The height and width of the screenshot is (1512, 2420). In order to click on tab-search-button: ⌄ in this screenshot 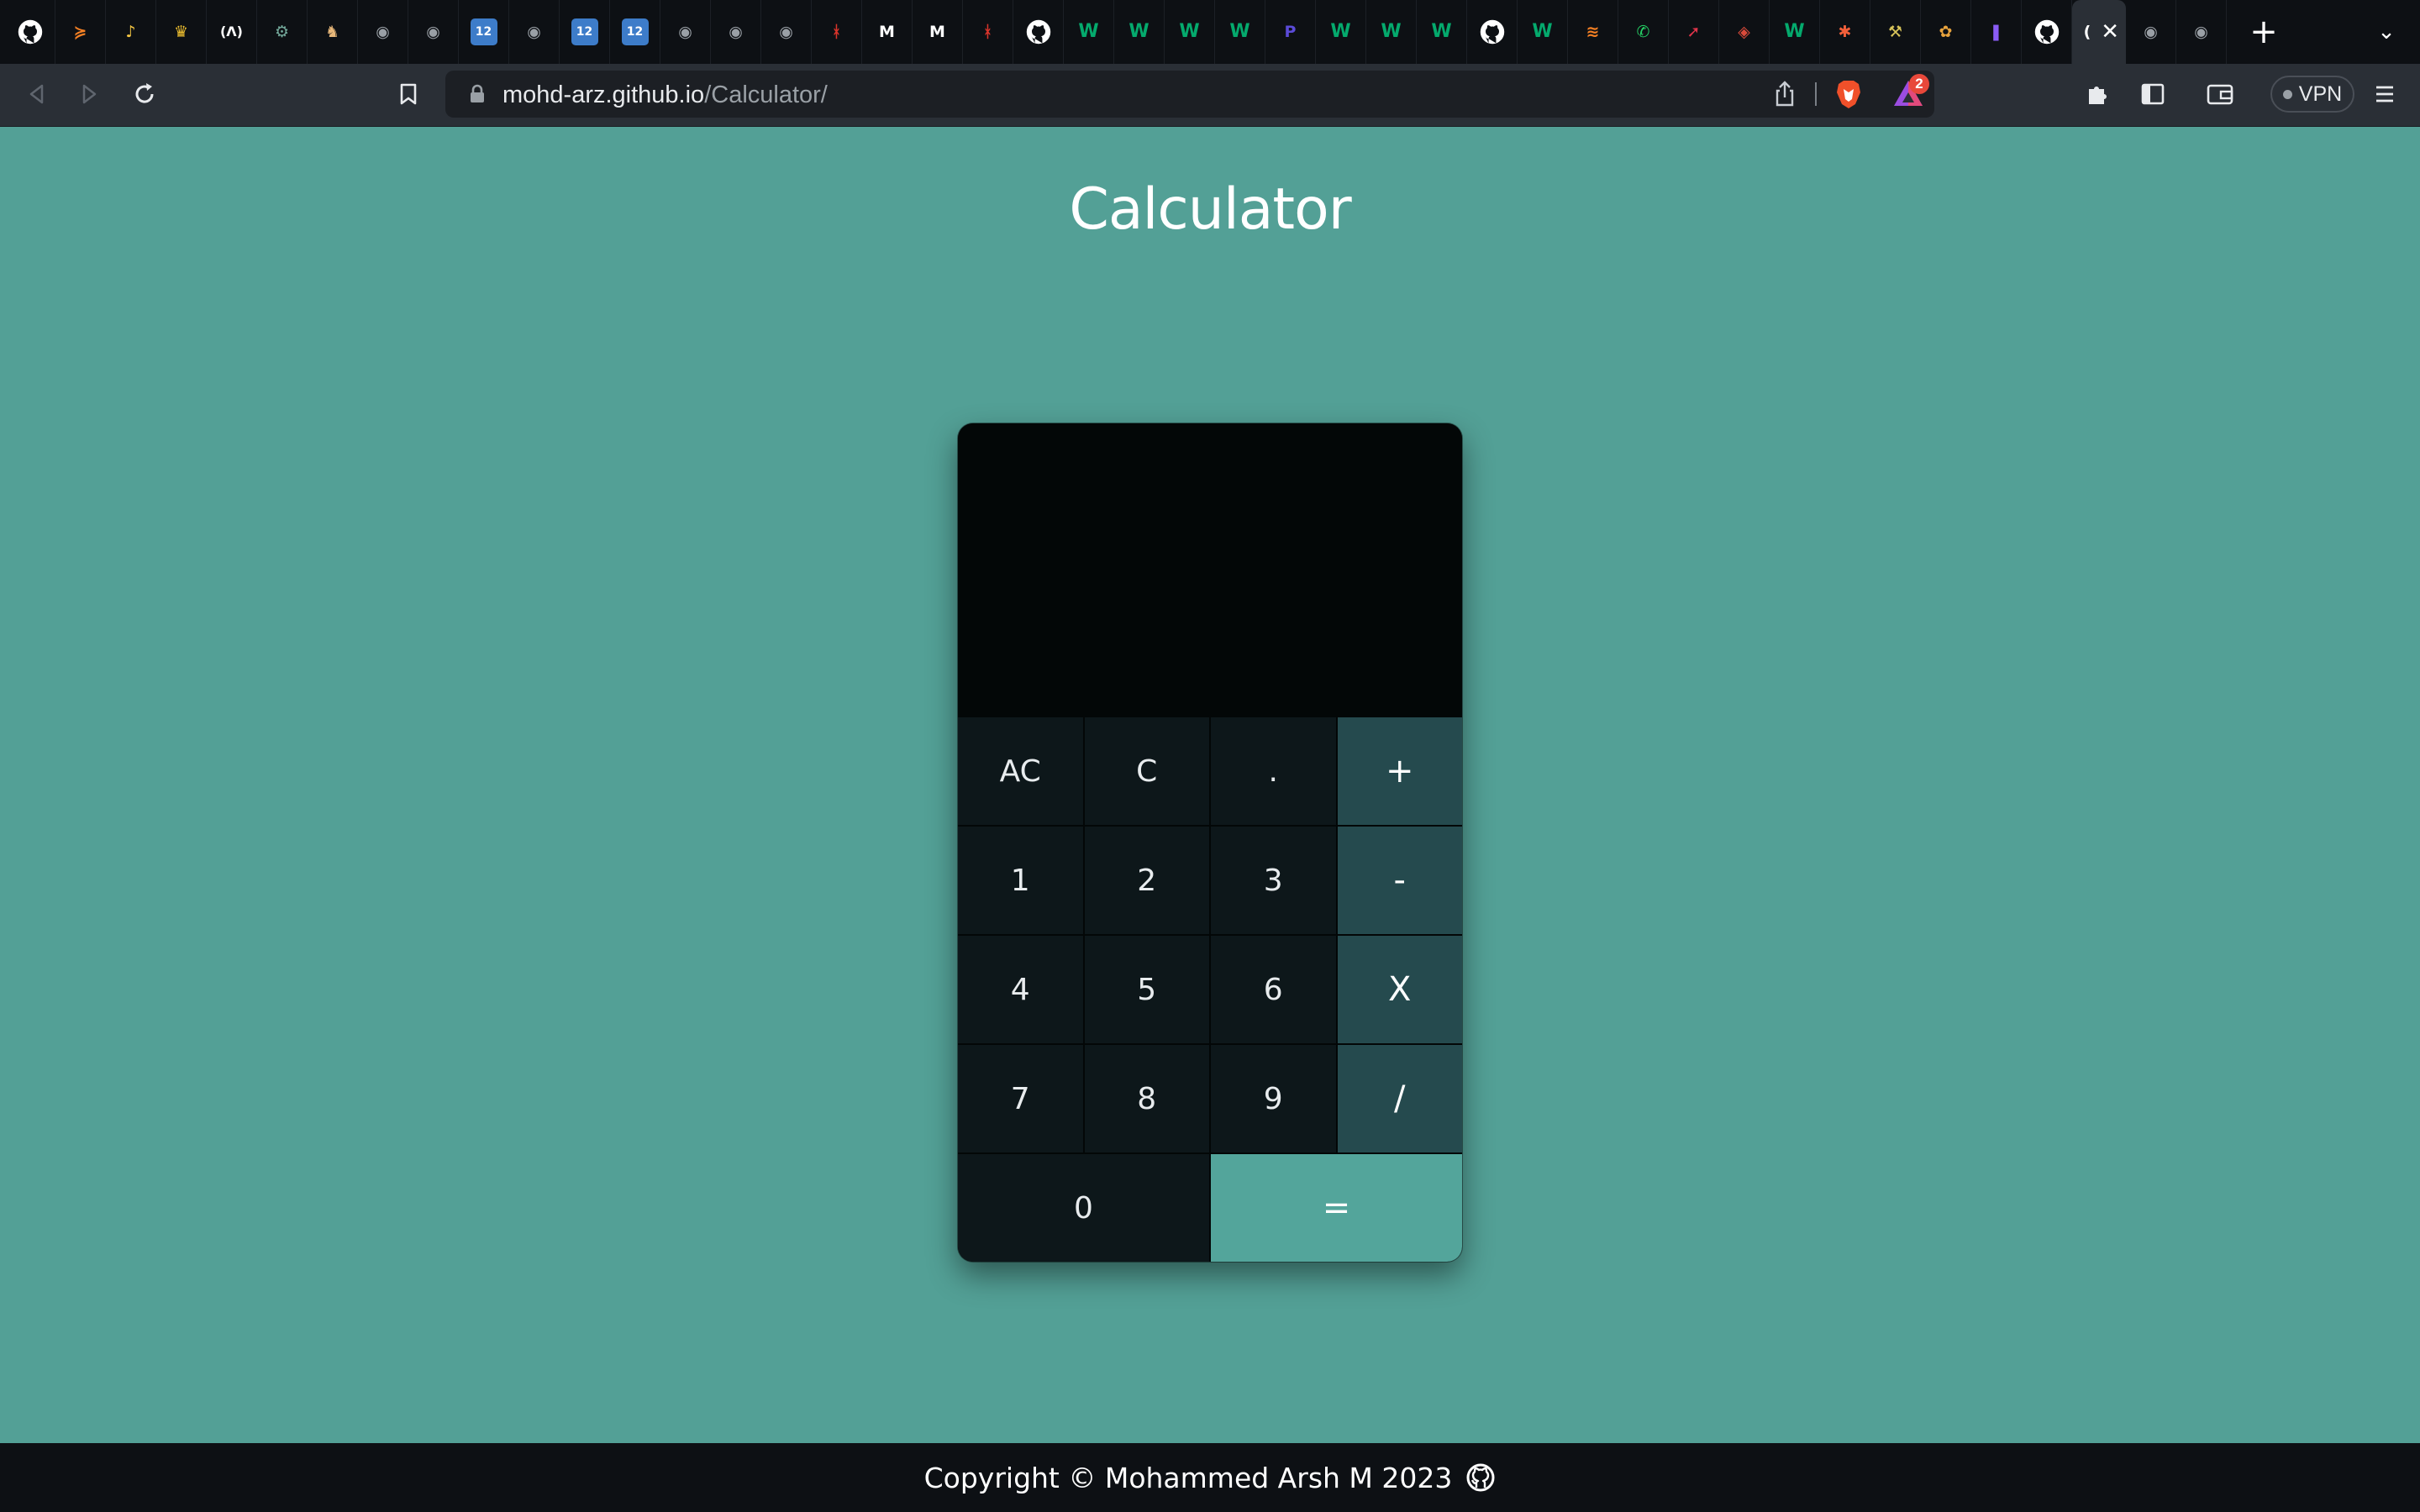, I will do `click(2387, 32)`.